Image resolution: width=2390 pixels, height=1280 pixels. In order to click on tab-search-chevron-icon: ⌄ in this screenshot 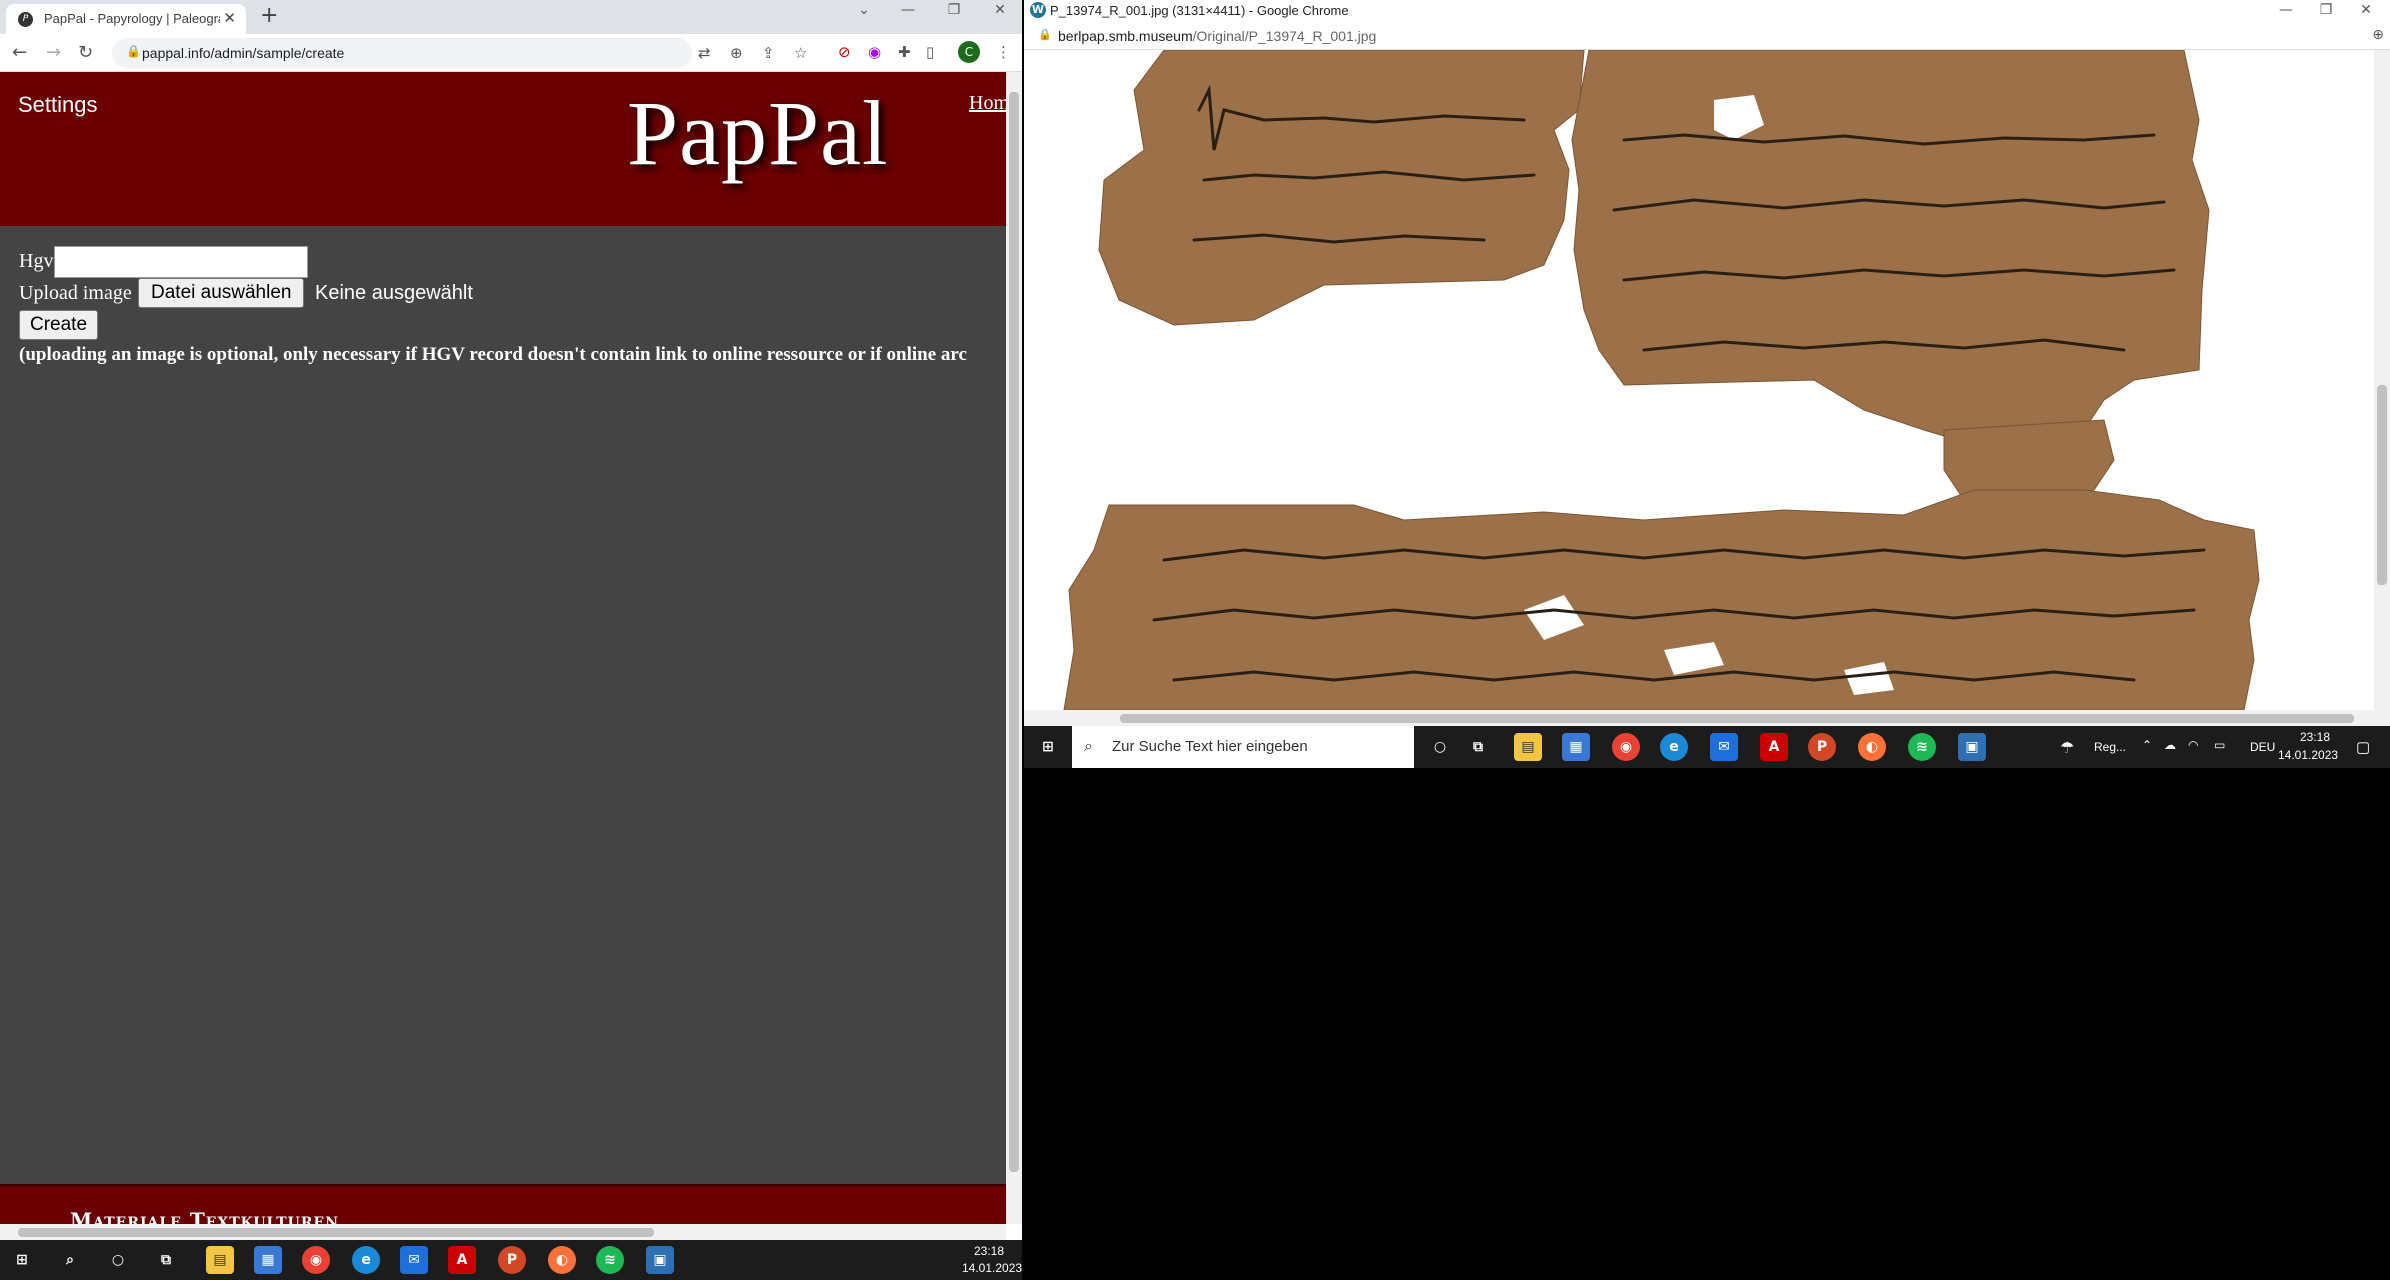, I will do `click(864, 10)`.